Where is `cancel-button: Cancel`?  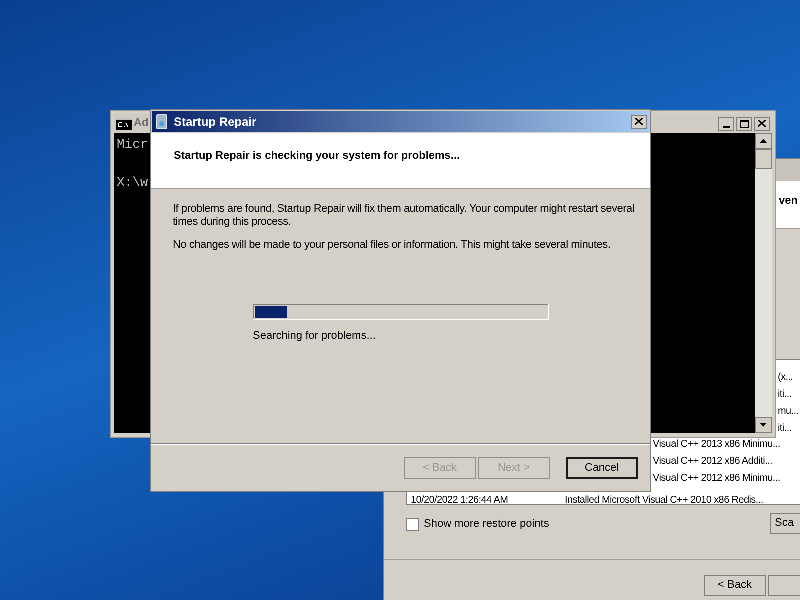
cancel-button: Cancel is located at coordinates (602, 468).